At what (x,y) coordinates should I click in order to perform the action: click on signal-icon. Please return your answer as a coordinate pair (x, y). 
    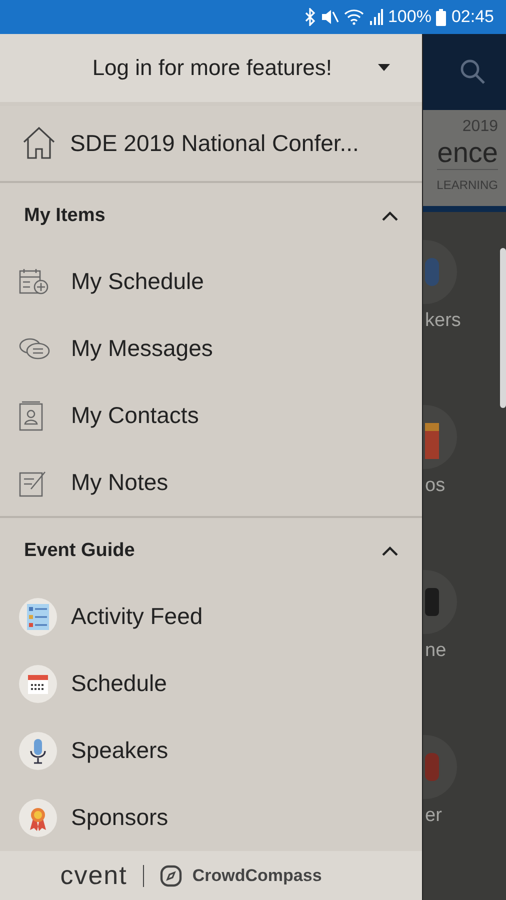
    Looking at the image, I should click on (375, 17).